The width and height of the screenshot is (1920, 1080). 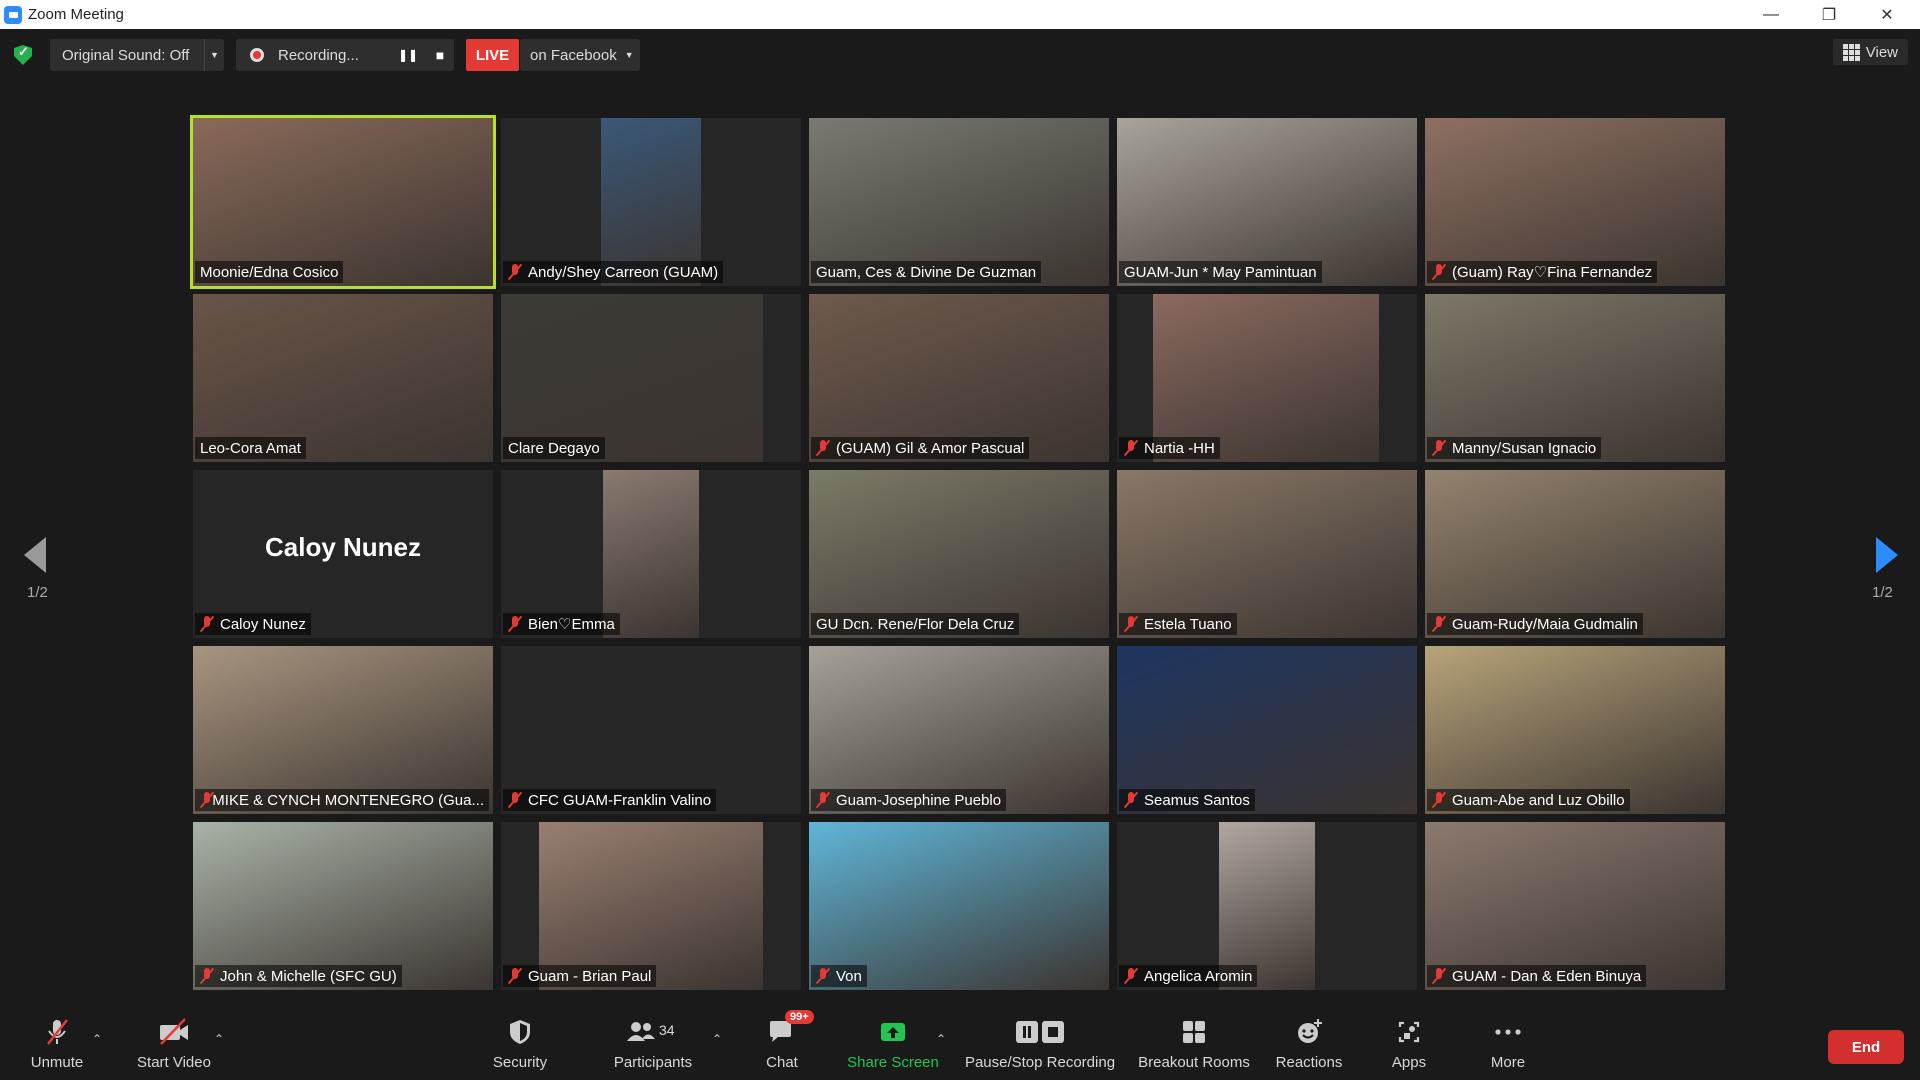 I want to click on participants-count: 34, so click(x=667, y=1030).